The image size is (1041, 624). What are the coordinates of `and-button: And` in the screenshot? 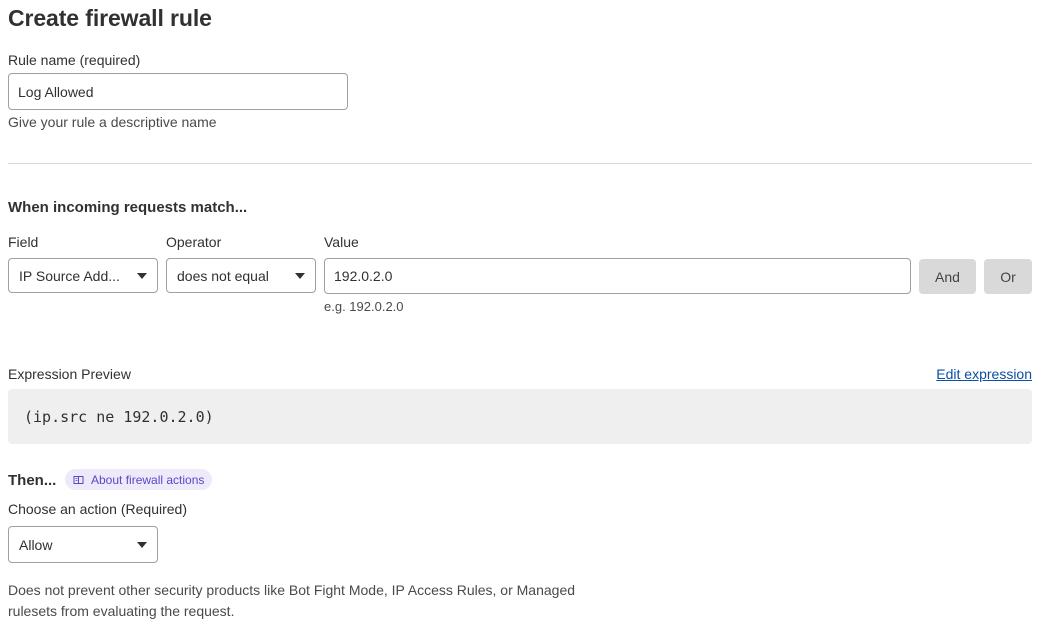 It's located at (947, 276).